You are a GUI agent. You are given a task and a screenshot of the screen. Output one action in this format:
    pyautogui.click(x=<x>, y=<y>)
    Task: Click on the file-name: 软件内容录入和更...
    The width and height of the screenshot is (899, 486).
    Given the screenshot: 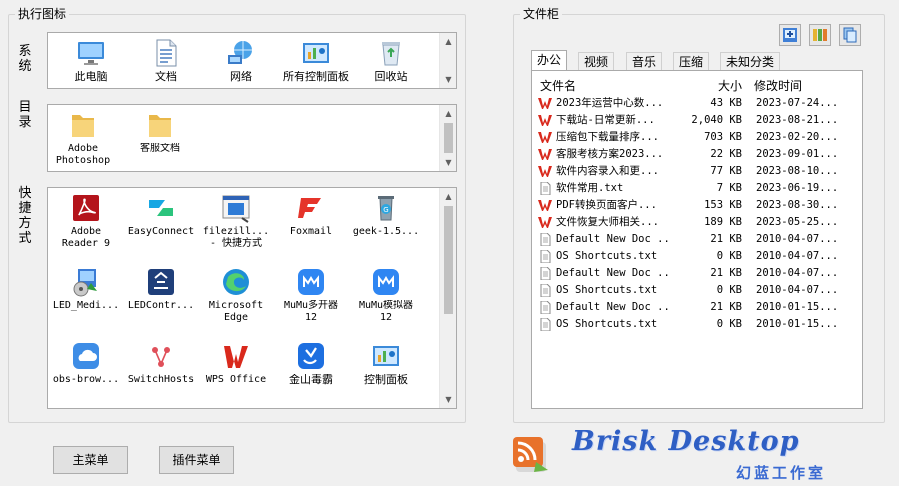 What is the action you would take?
    pyautogui.click(x=607, y=171)
    